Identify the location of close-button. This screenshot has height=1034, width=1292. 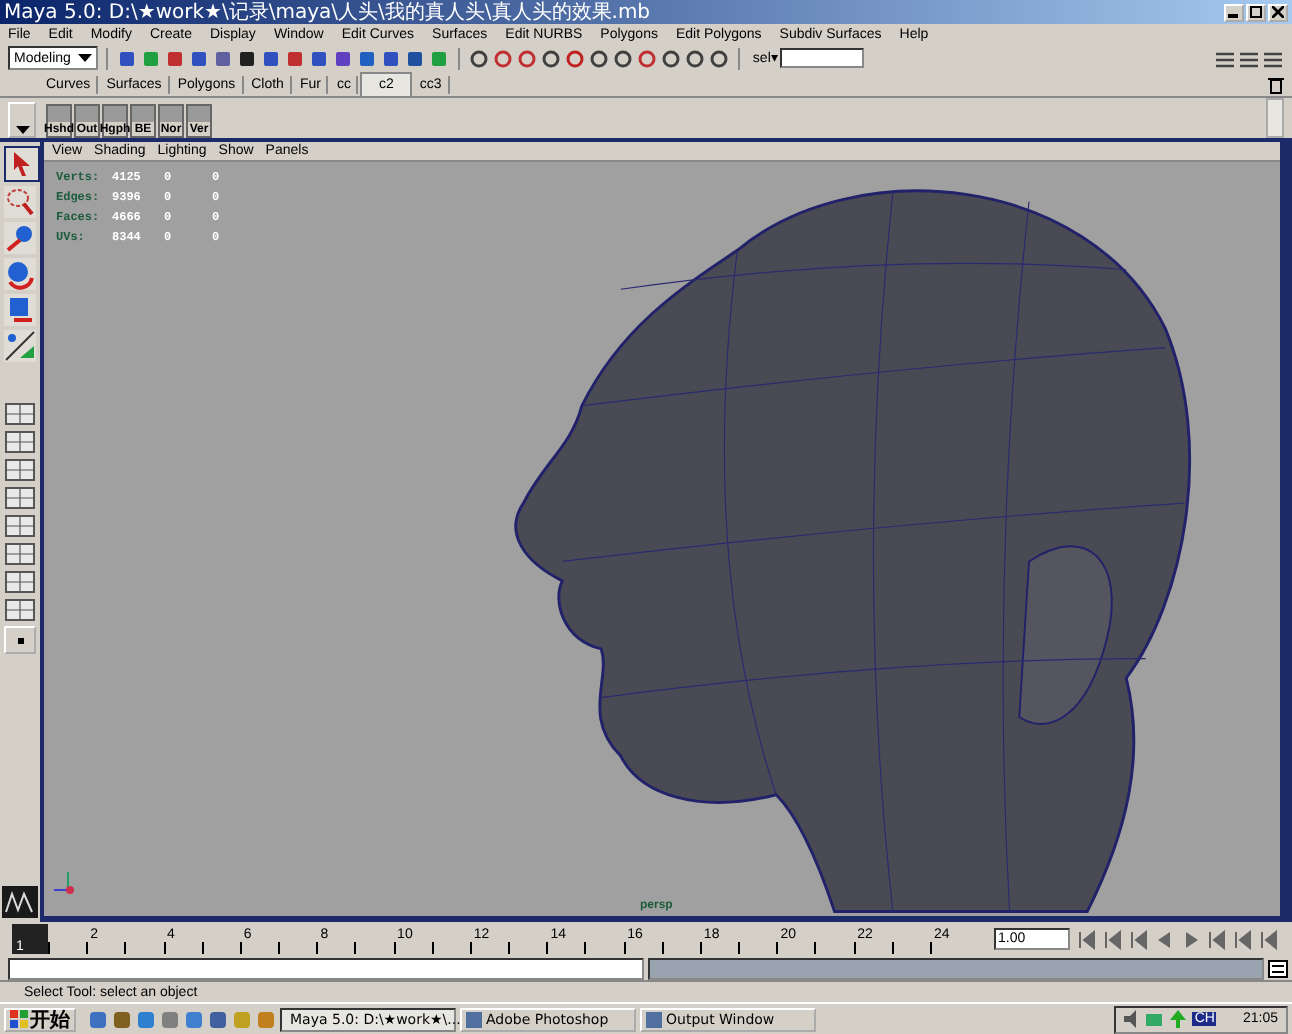
(1278, 12).